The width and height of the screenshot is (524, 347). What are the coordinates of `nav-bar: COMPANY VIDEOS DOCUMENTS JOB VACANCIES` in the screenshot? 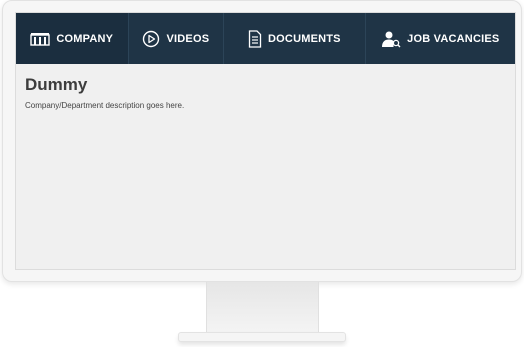 It's located at (265, 38).